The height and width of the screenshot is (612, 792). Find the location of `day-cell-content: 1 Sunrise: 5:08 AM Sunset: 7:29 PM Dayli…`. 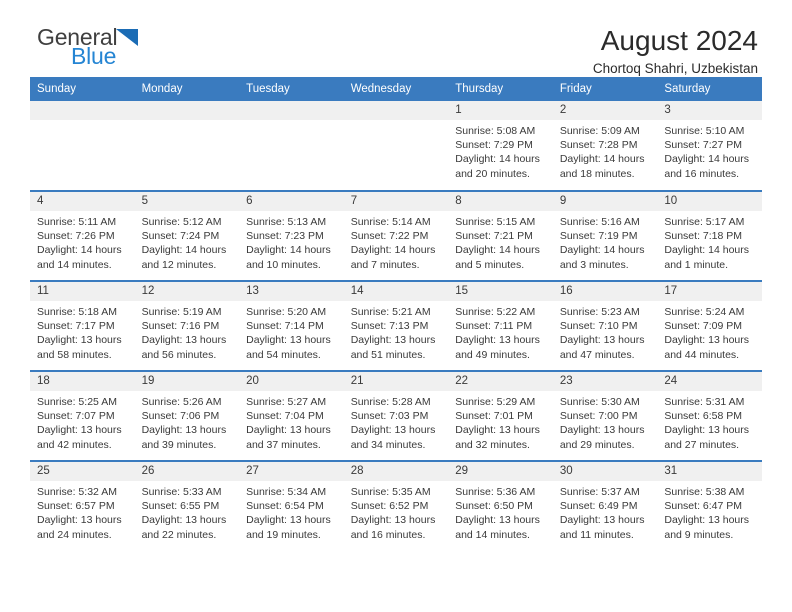

day-cell-content: 1 Sunrise: 5:08 AM Sunset: 7:29 PM Dayli… is located at coordinates (500, 145).